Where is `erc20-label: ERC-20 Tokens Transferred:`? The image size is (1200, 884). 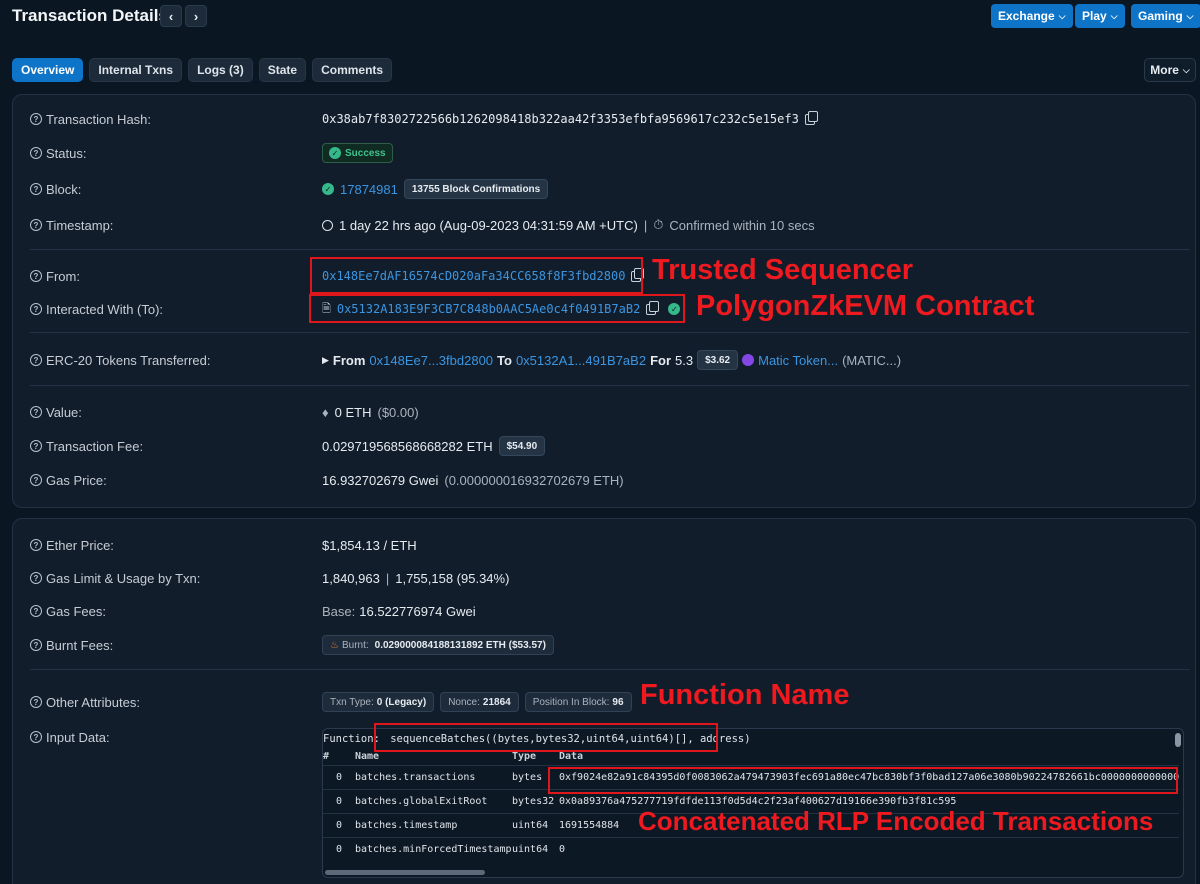 erc20-label: ERC-20 Tokens Transferred: is located at coordinates (128, 360).